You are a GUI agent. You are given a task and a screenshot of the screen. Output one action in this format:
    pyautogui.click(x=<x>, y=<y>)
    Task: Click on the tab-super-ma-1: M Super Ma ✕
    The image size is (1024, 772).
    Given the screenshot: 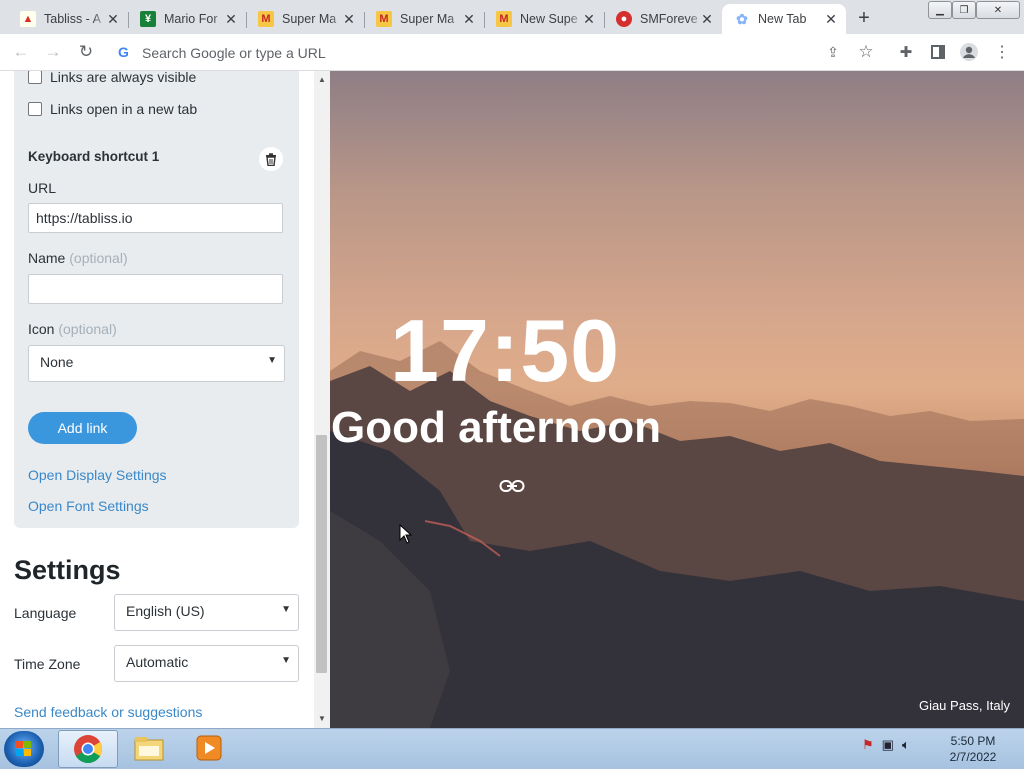 What is the action you would take?
    pyautogui.click(x=305, y=19)
    